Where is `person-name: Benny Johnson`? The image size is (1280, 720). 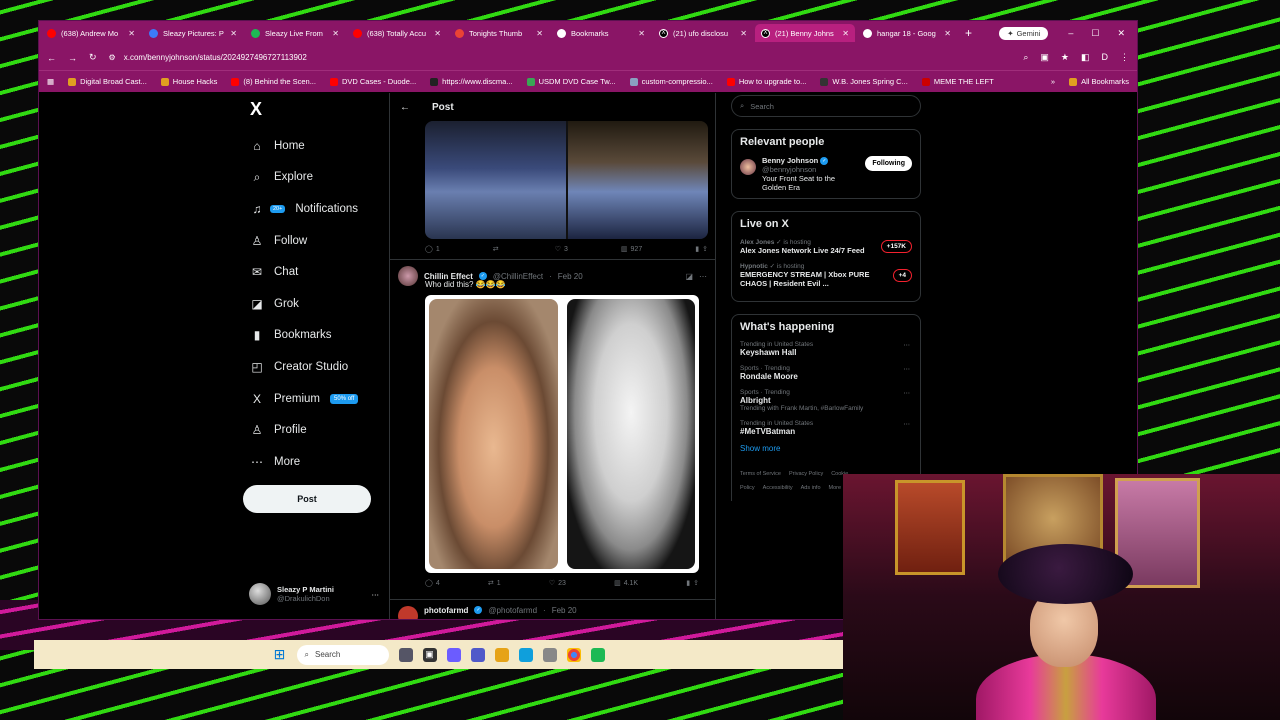
person-name: Benny Johnson is located at coordinates (790, 160).